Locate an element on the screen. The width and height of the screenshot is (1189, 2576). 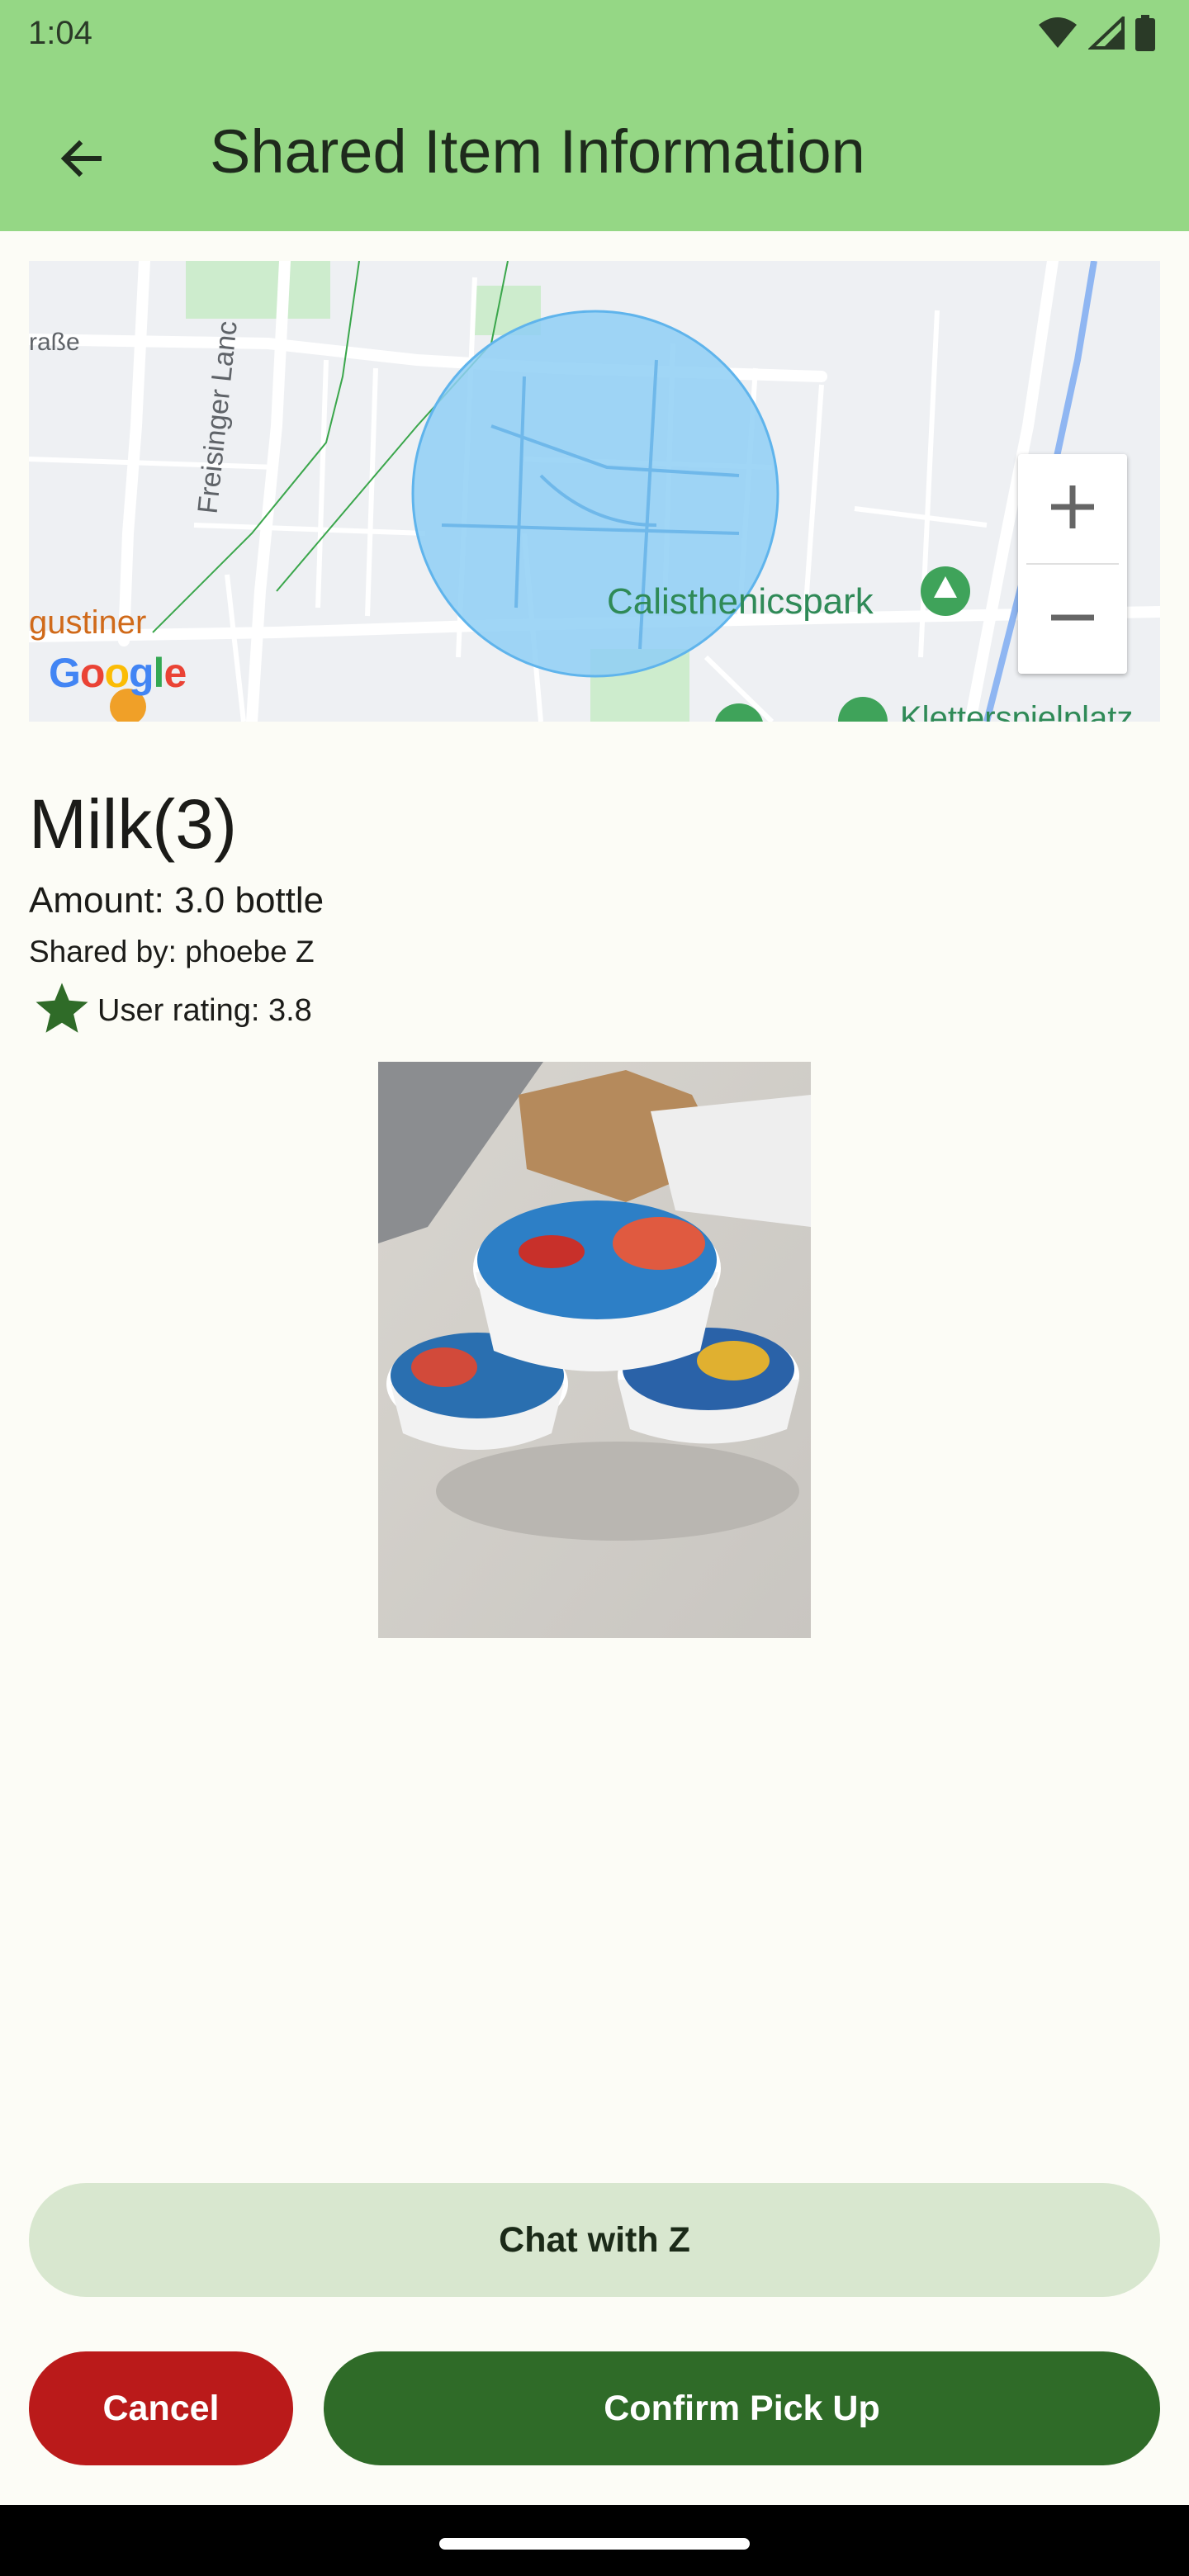
map-label-street: raße is located at coordinates (54, 342).